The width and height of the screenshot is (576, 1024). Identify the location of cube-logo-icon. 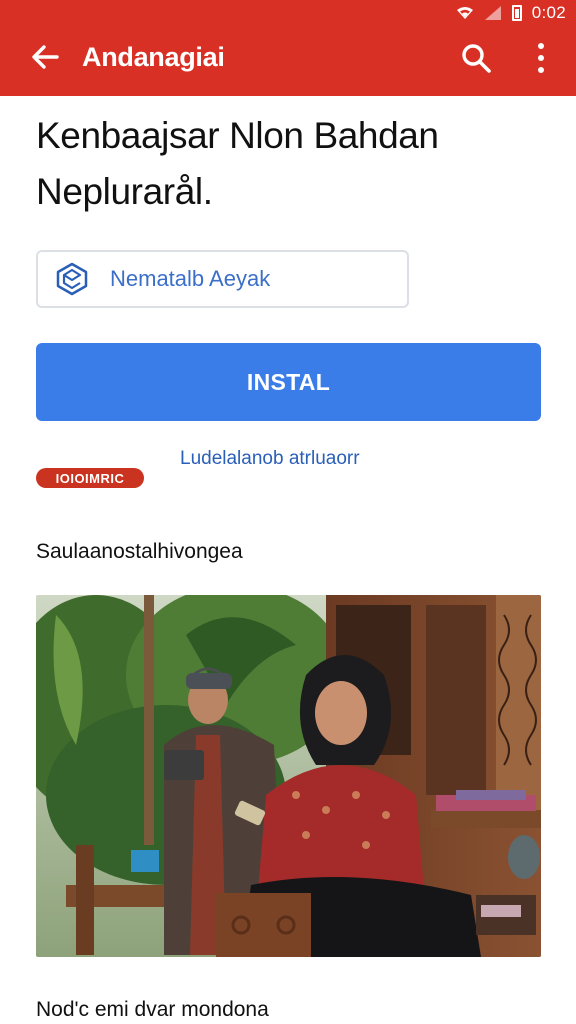
(72, 279).